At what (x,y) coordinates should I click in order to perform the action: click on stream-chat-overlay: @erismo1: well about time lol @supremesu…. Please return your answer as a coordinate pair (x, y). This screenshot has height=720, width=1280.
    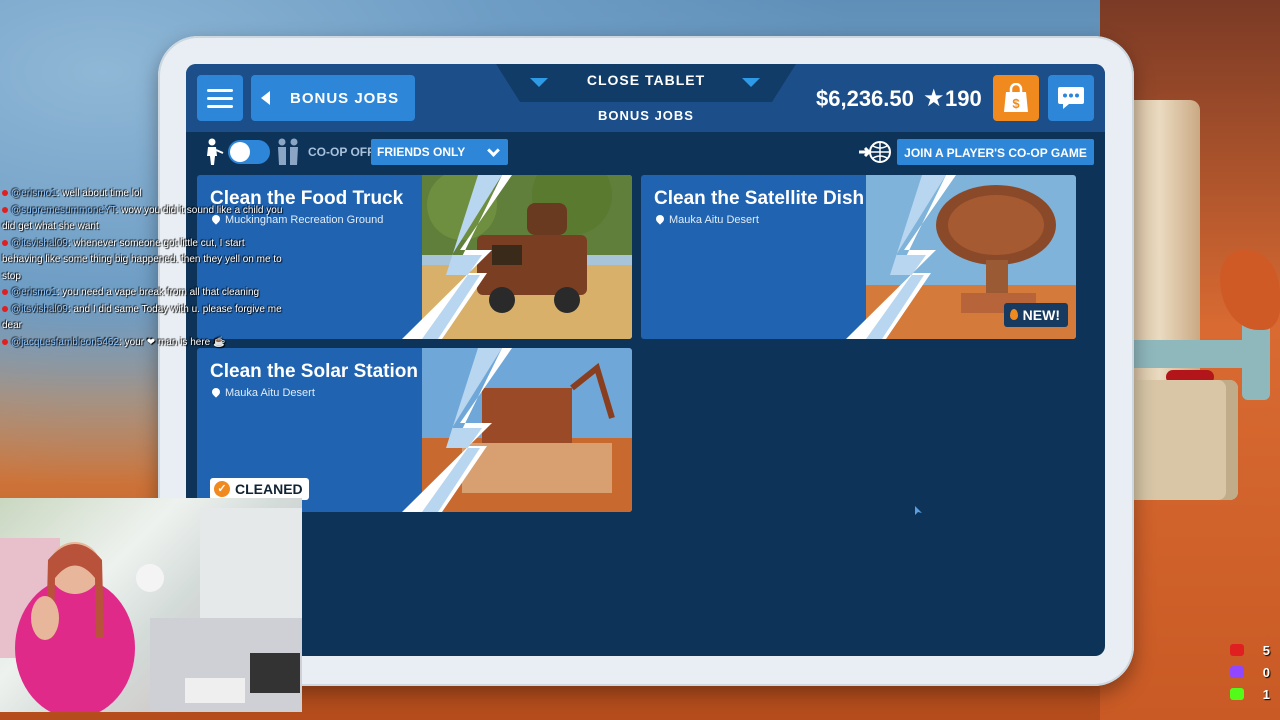
    Looking at the image, I should click on (144, 268).